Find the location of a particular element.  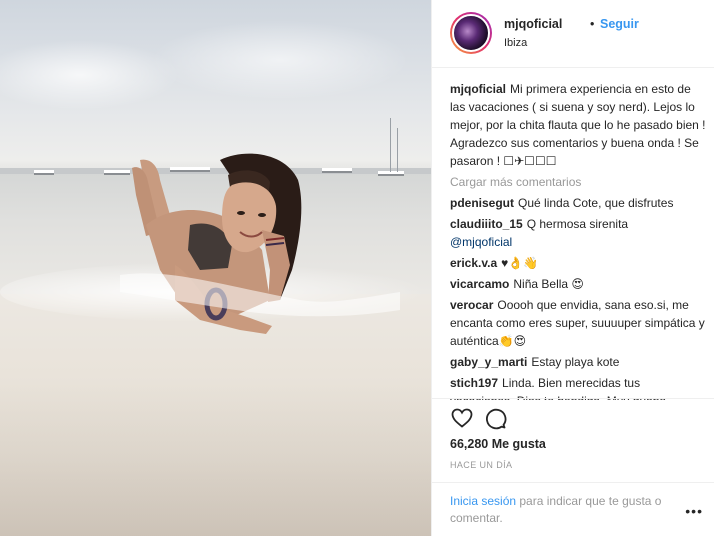

load-more-comments-button: Cargar más comentarios is located at coordinates (578, 182).